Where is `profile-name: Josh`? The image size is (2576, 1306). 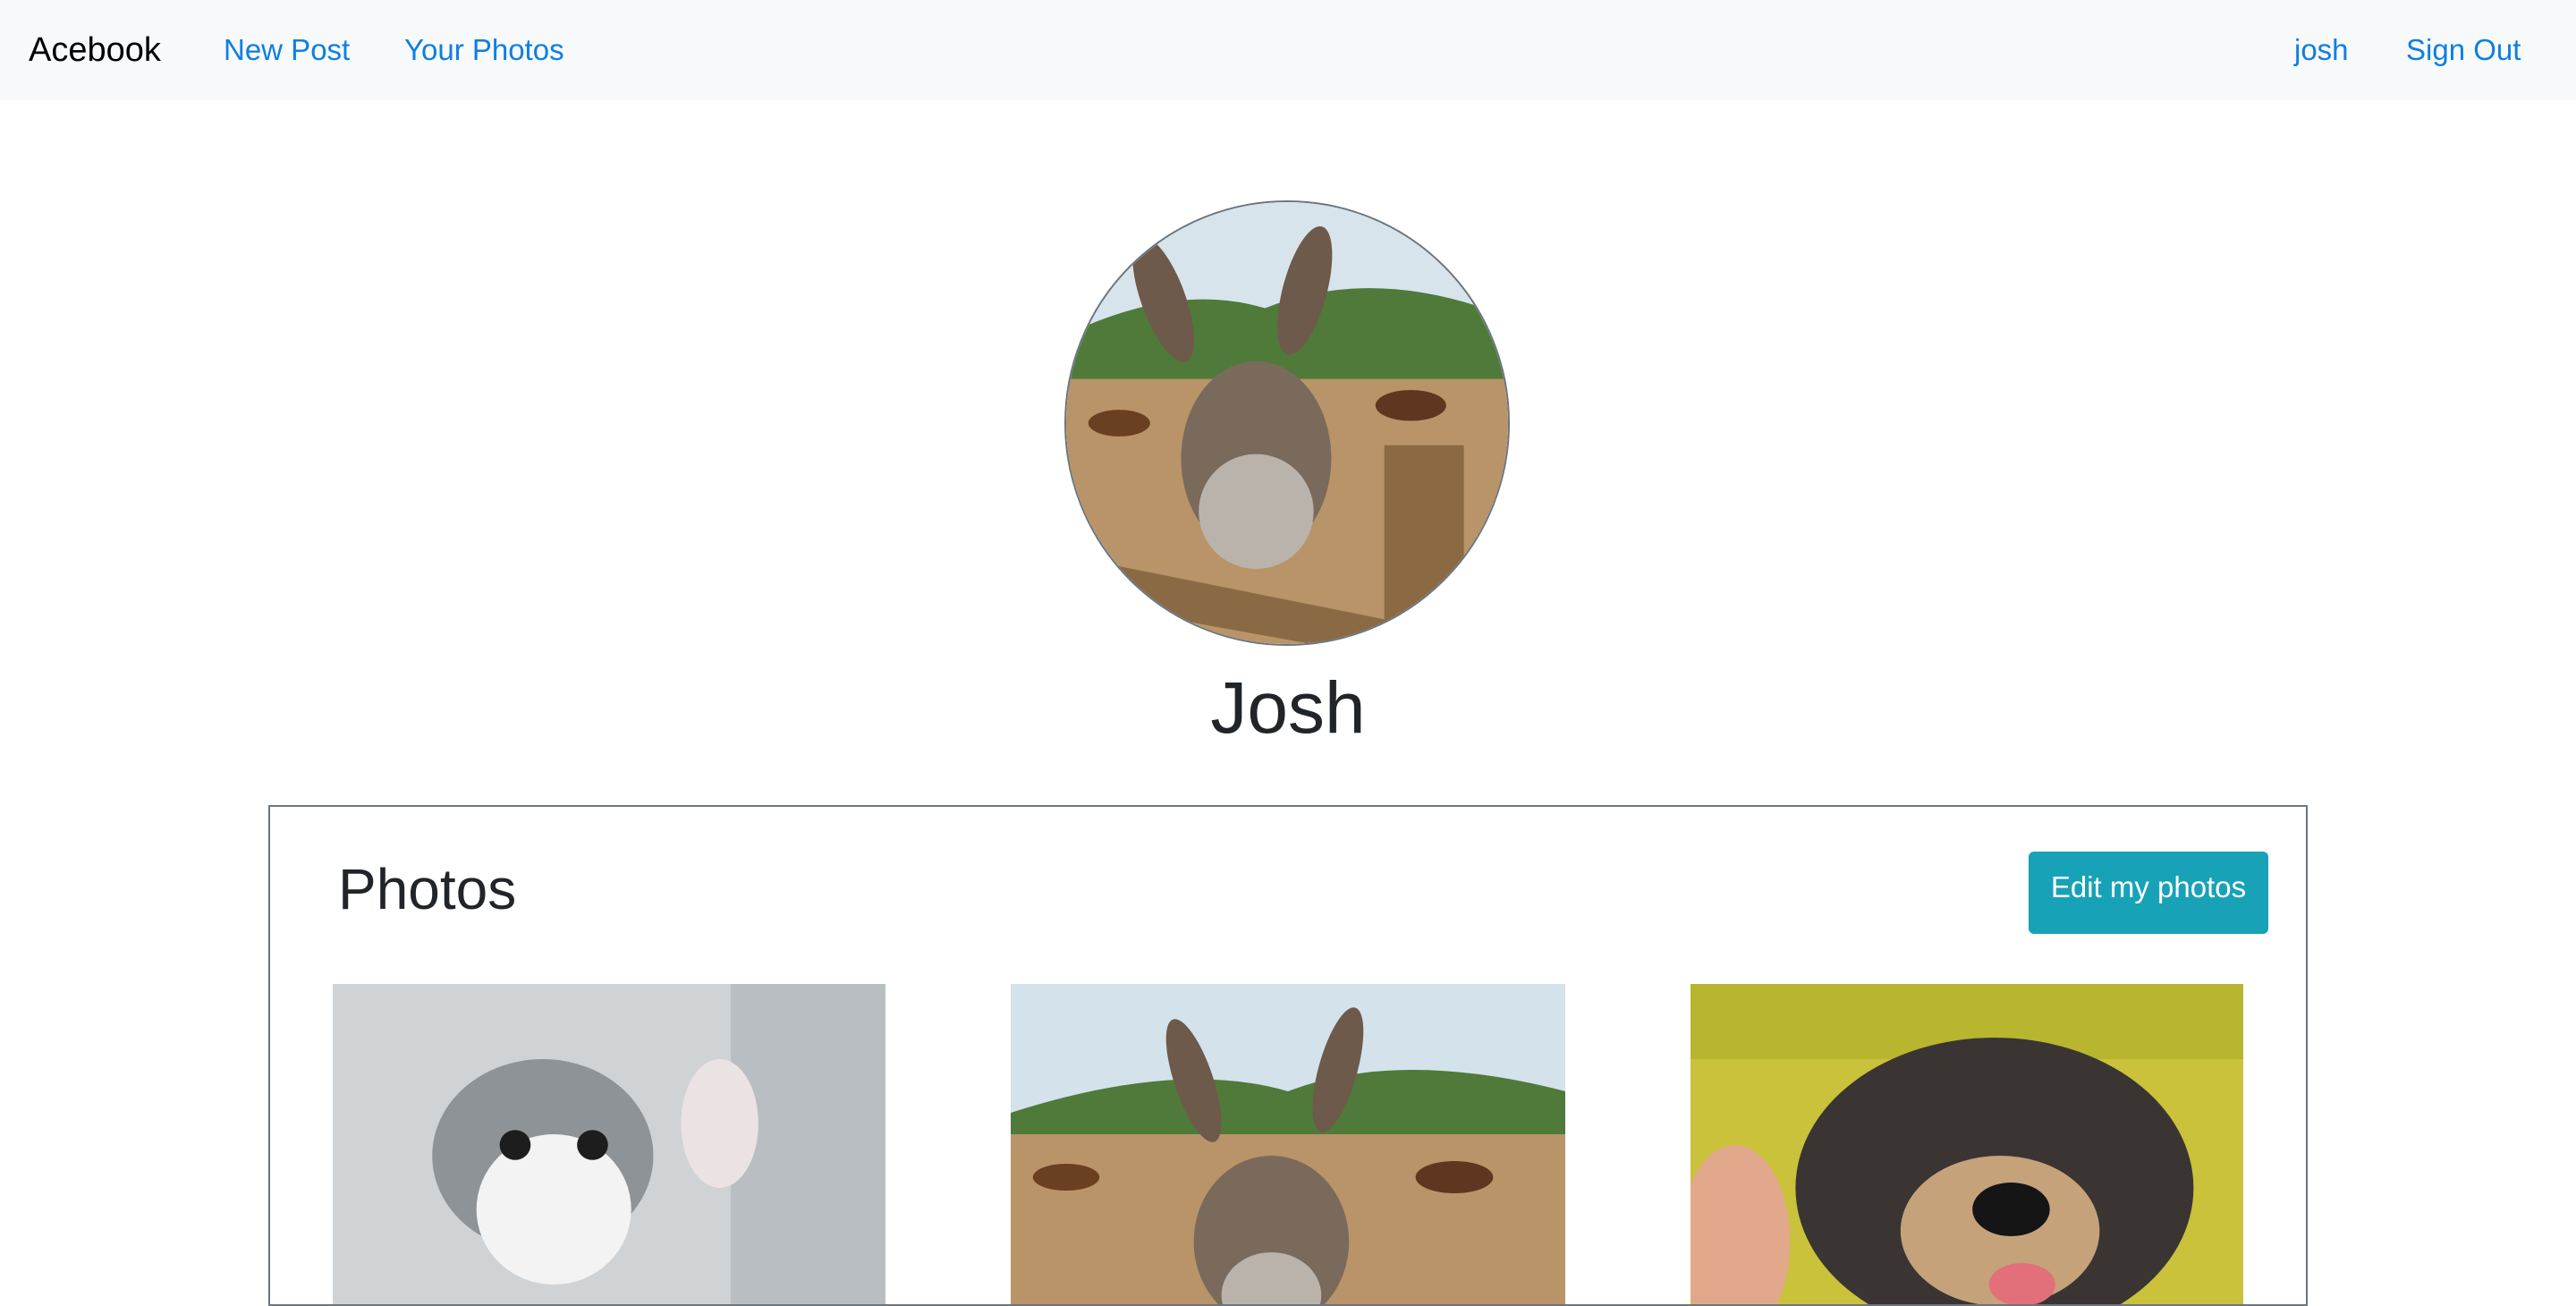
profile-name: Josh is located at coordinates (1288, 708).